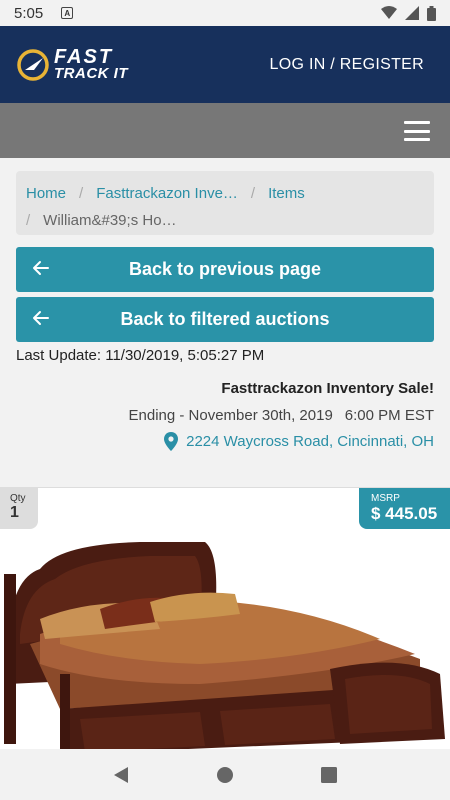 This screenshot has width=450, height=800. What do you see at coordinates (310, 441) in the screenshot?
I see `auction-address: 2224 Waycross Road, Cincinnati, OH` at bounding box center [310, 441].